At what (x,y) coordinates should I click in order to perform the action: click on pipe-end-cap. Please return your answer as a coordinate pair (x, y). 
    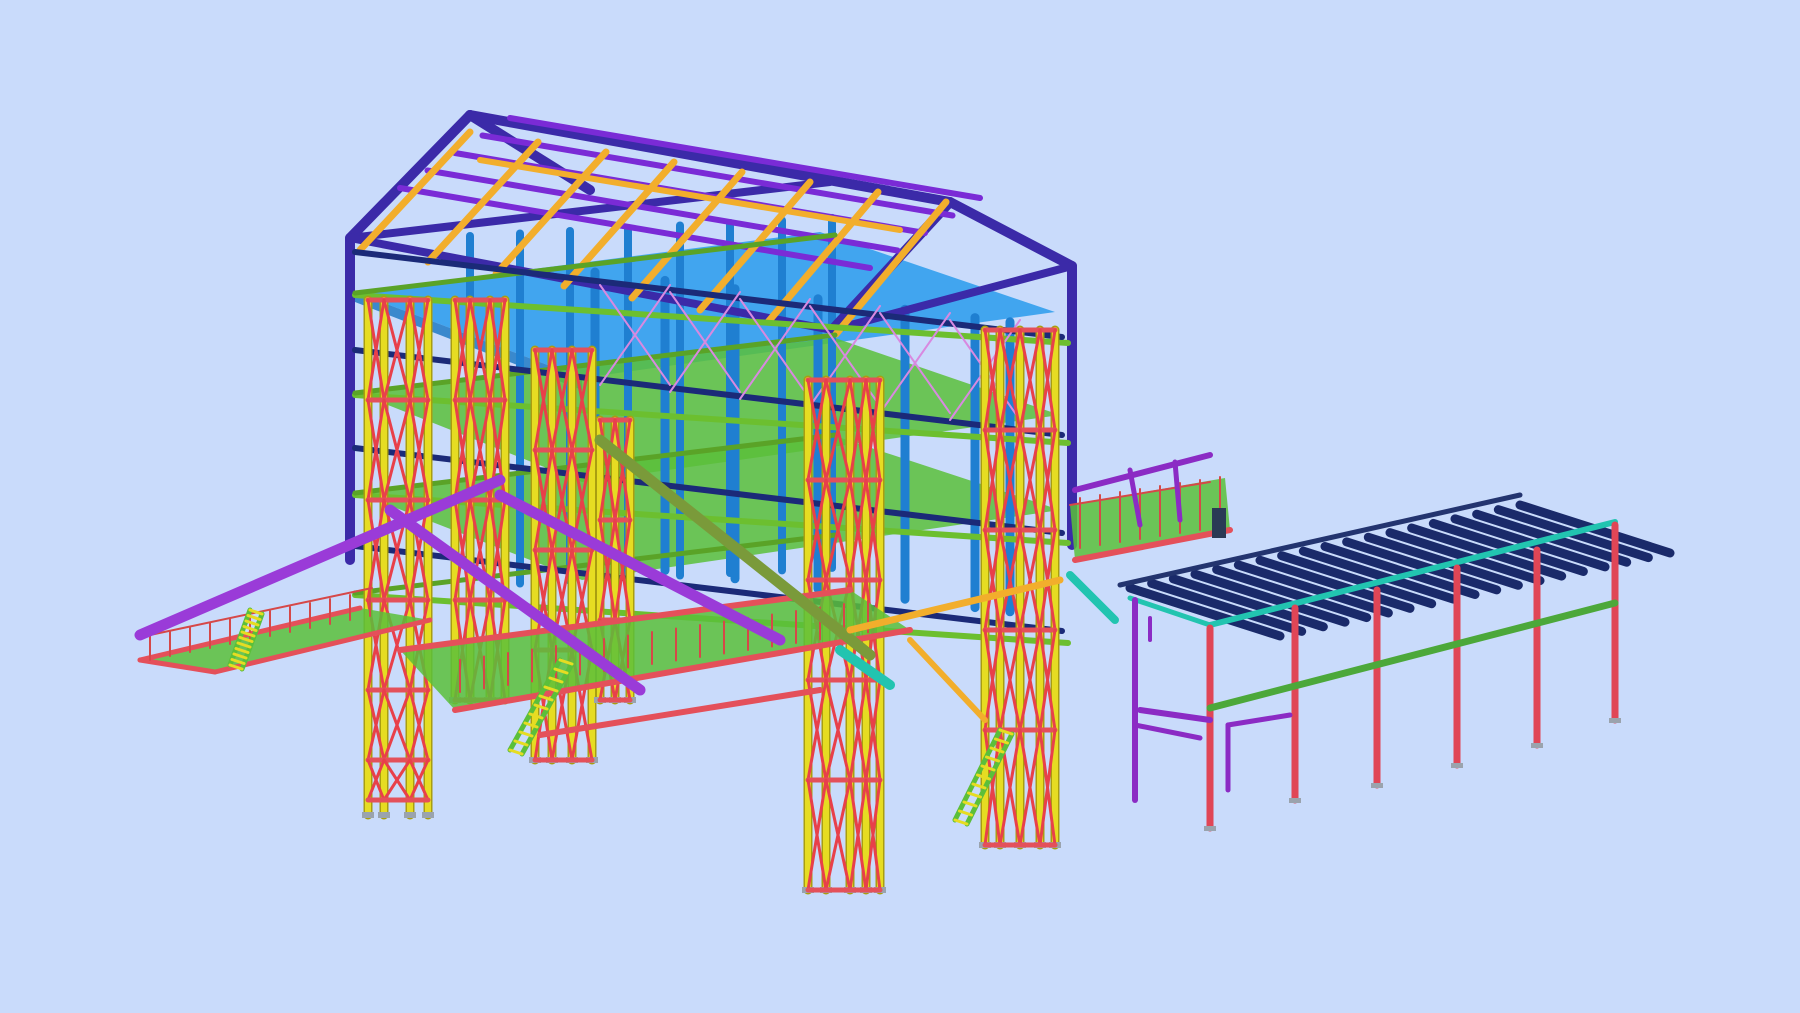
    Looking at the image, I should click on (1219, 523).